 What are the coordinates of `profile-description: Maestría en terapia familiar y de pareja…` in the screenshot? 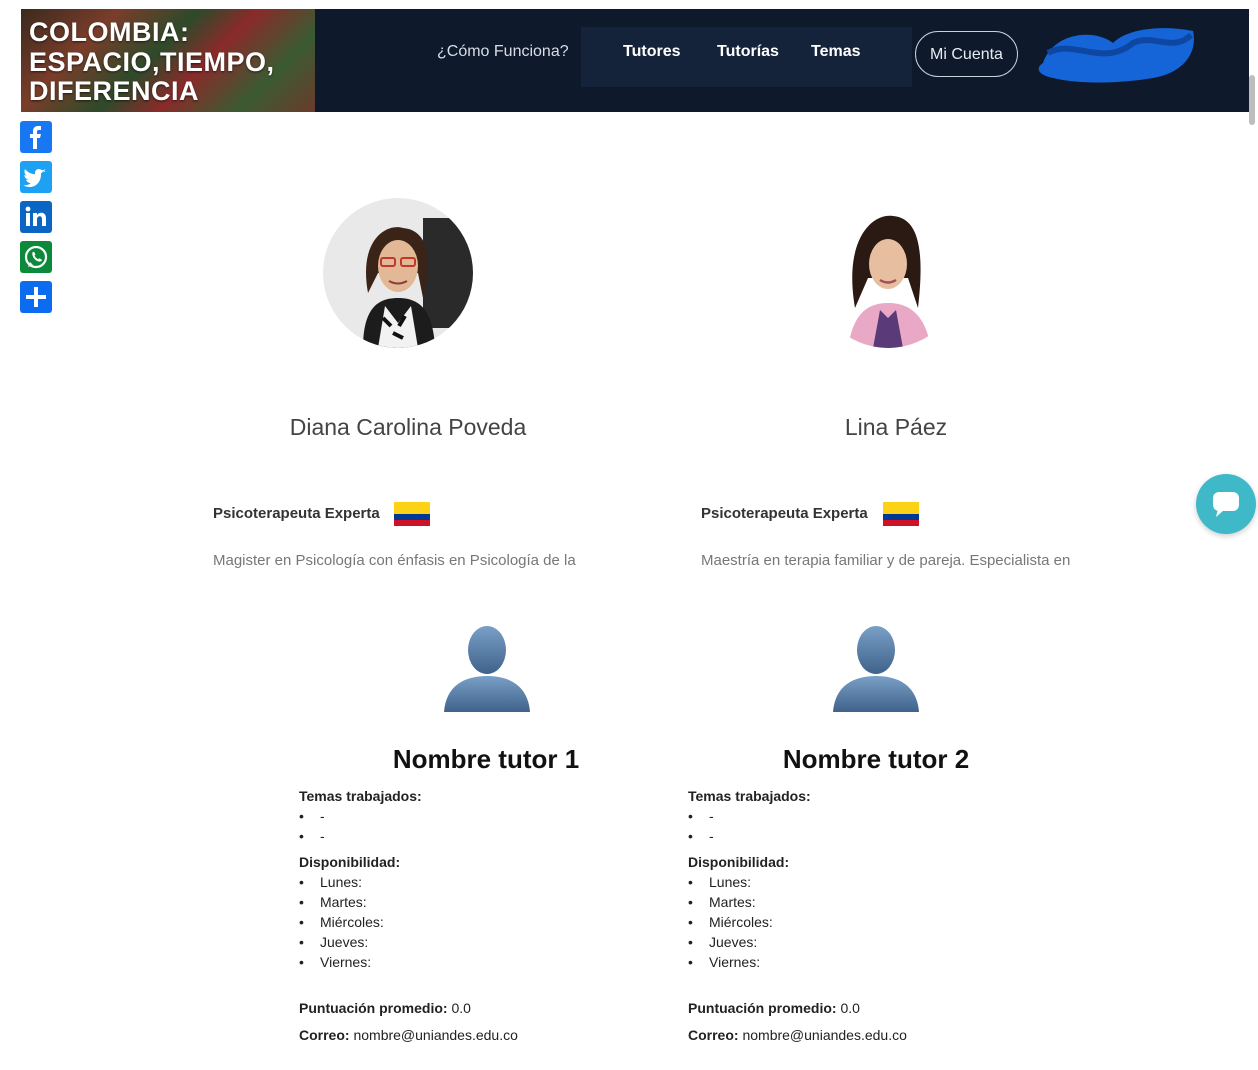 It's located at (886, 560).